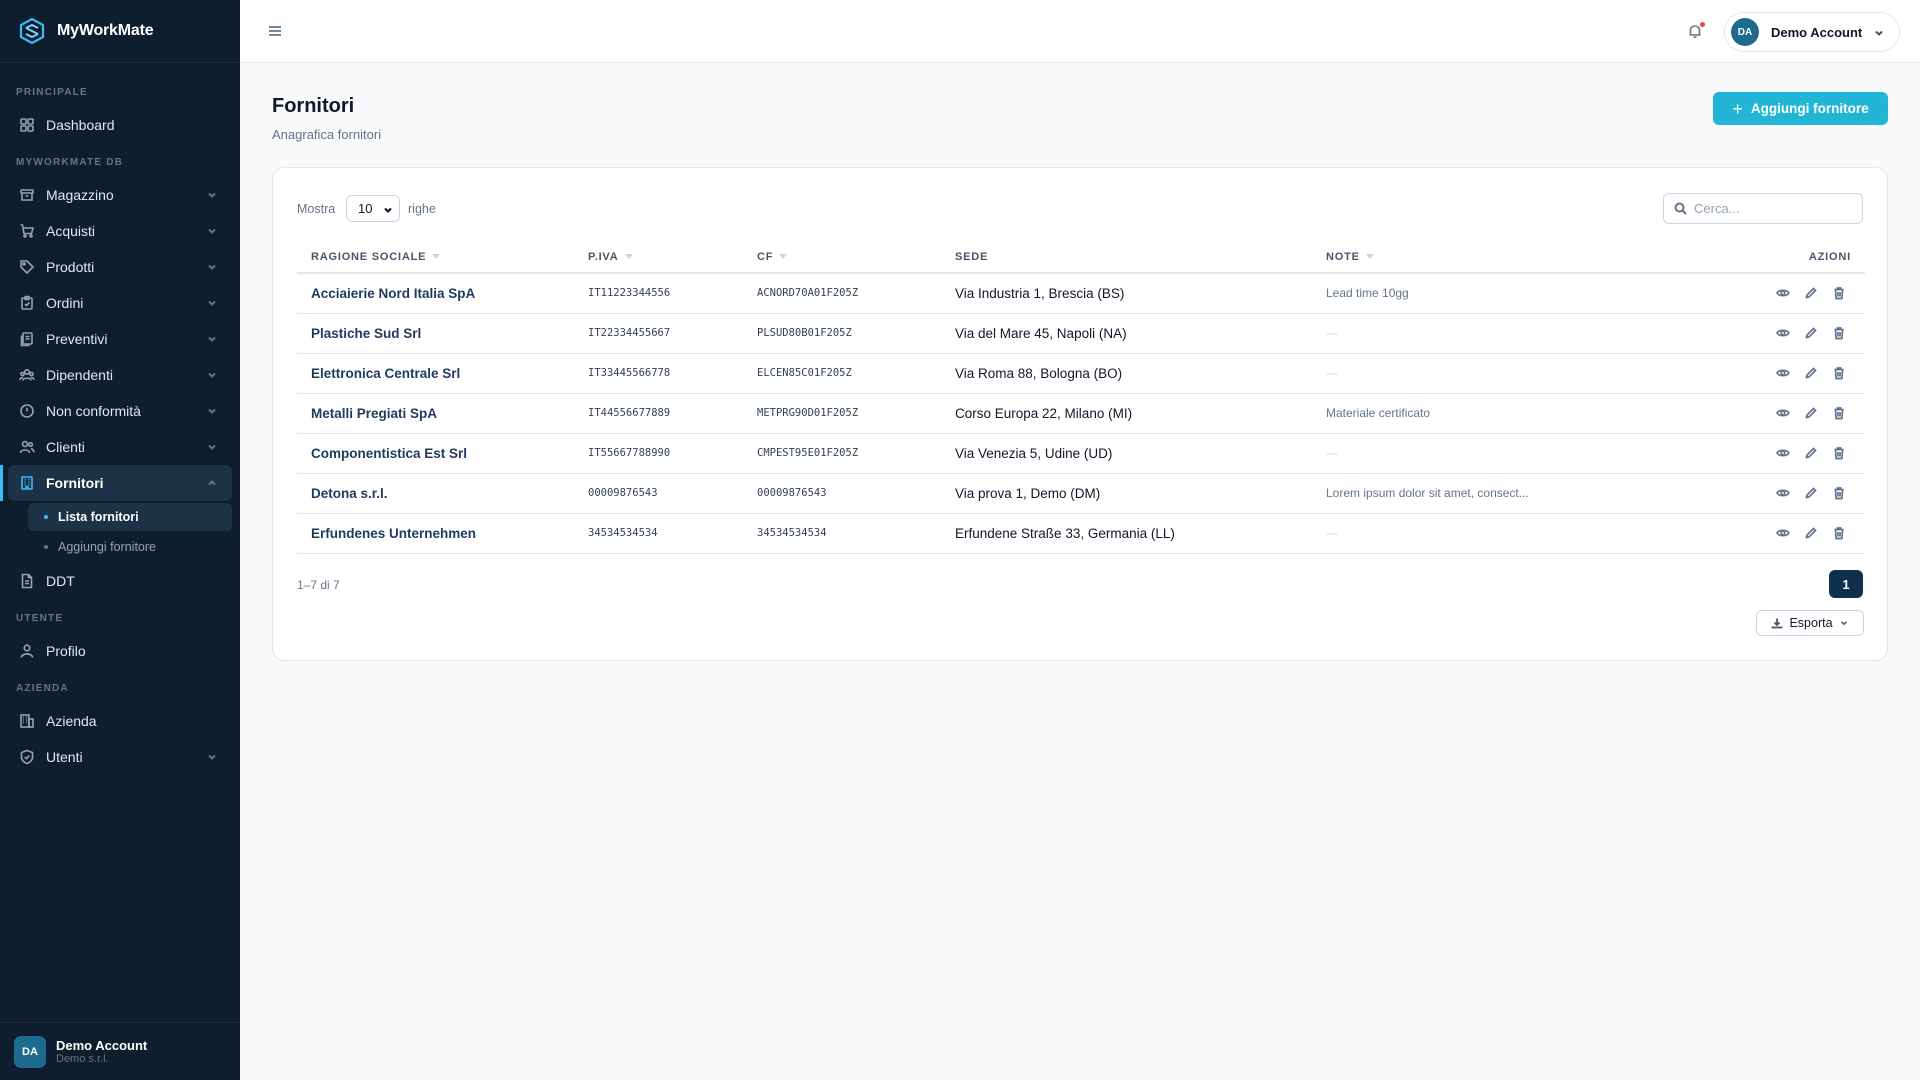 This screenshot has width=1920, height=1080. I want to click on menu-toggle-icon, so click(275, 31).